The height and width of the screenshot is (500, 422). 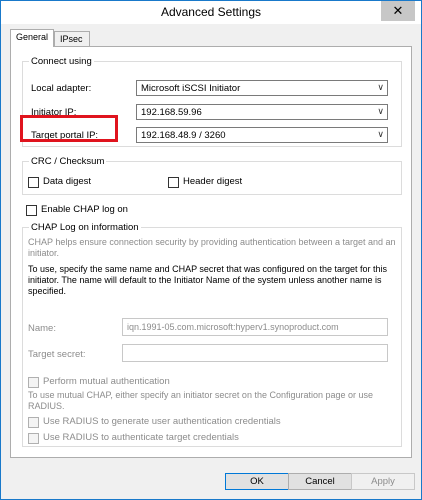 What do you see at coordinates (42, 328) in the screenshot?
I see `name-label: Name:` at bounding box center [42, 328].